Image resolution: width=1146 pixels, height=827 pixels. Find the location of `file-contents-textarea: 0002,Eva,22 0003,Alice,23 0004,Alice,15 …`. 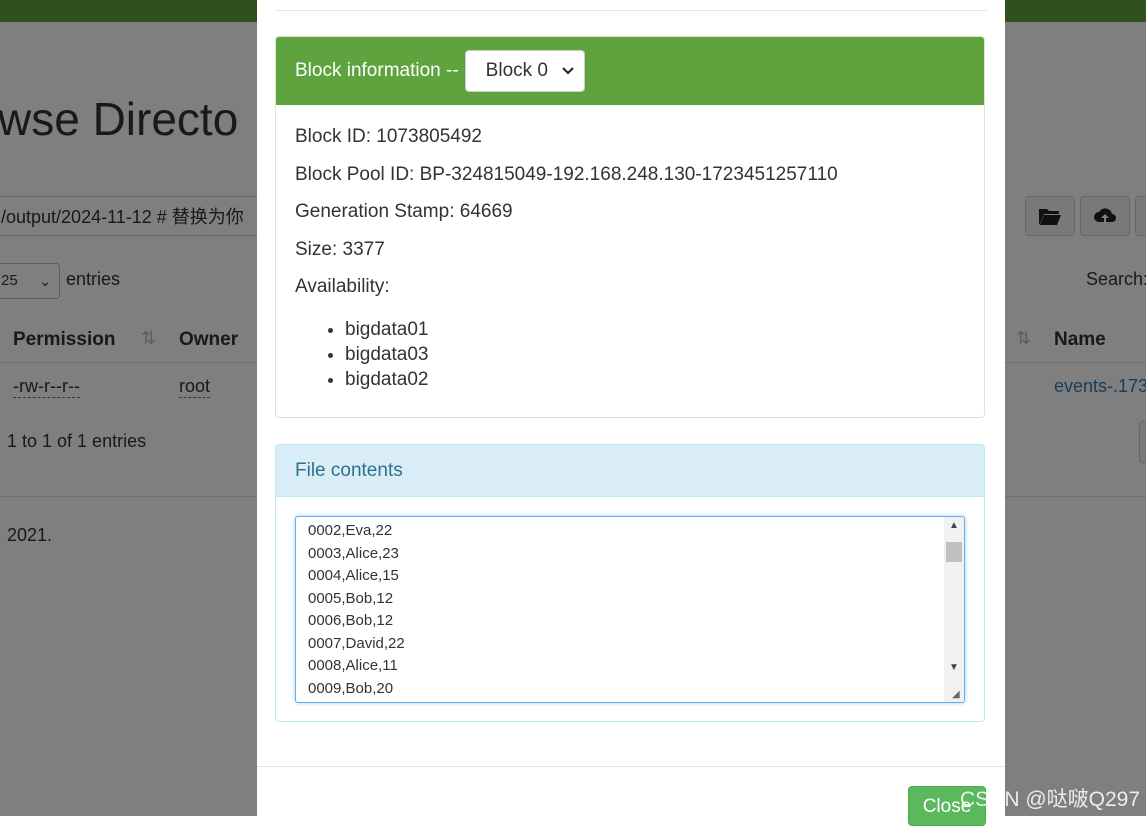

file-contents-textarea: 0002,Eva,22 0003,Alice,23 0004,Alice,15 … is located at coordinates (630, 609).